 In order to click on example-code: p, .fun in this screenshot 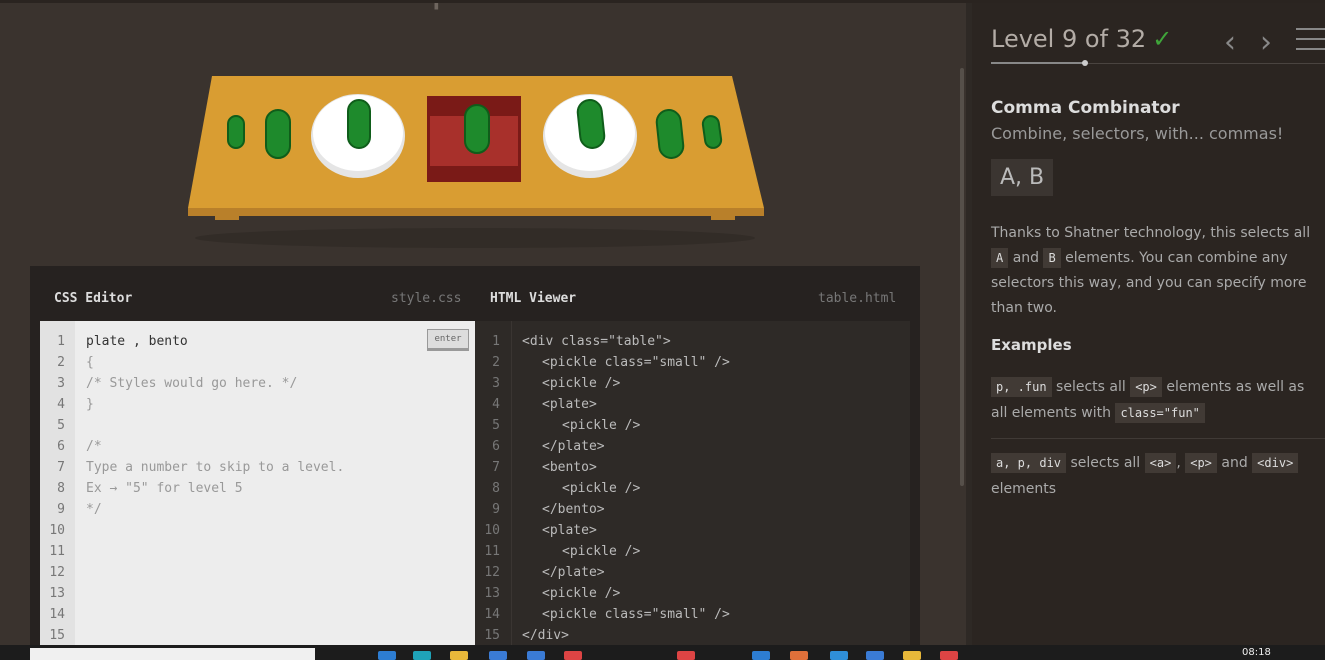, I will do `click(1021, 387)`.